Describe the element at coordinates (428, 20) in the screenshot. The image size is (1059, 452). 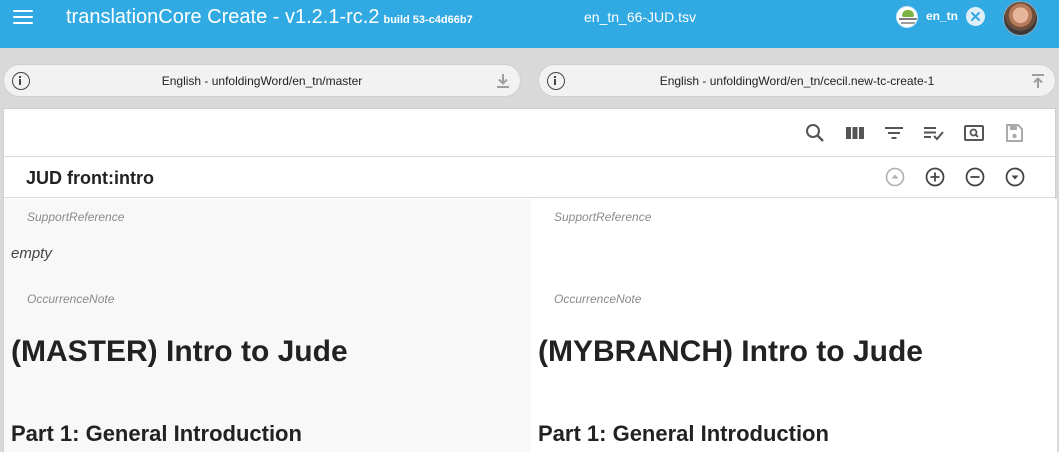
I see `build-label: build 53-c4d66b7` at that location.